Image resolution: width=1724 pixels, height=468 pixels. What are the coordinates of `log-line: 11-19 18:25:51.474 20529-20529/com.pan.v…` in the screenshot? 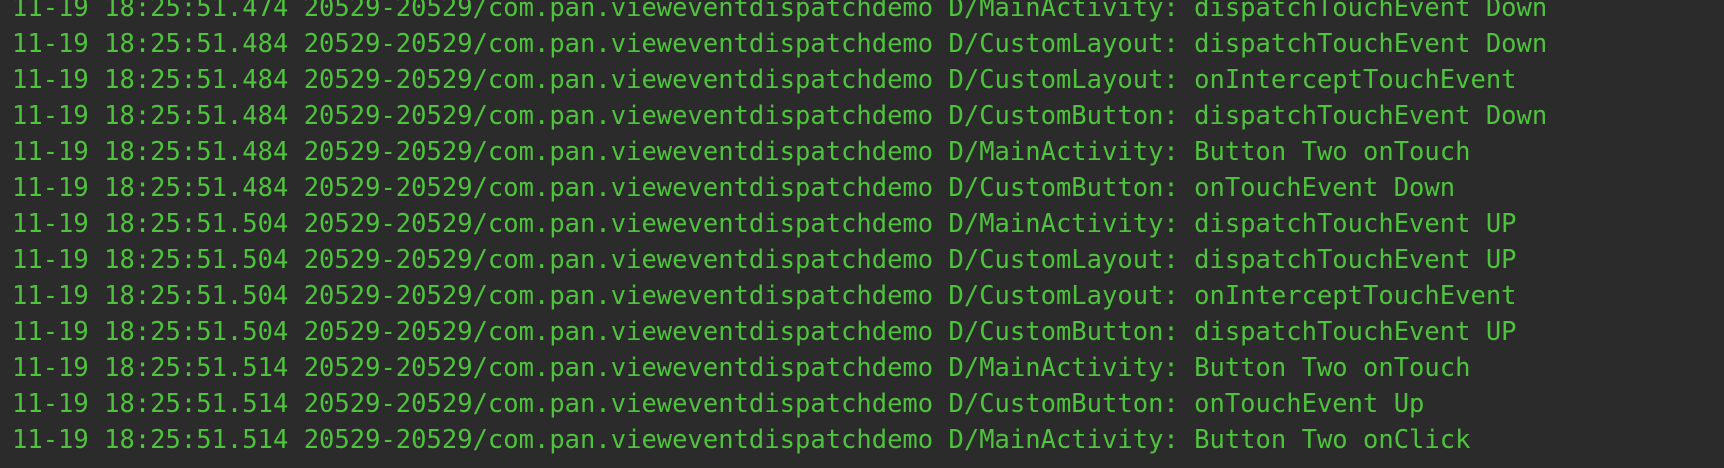 It's located at (780, 11).